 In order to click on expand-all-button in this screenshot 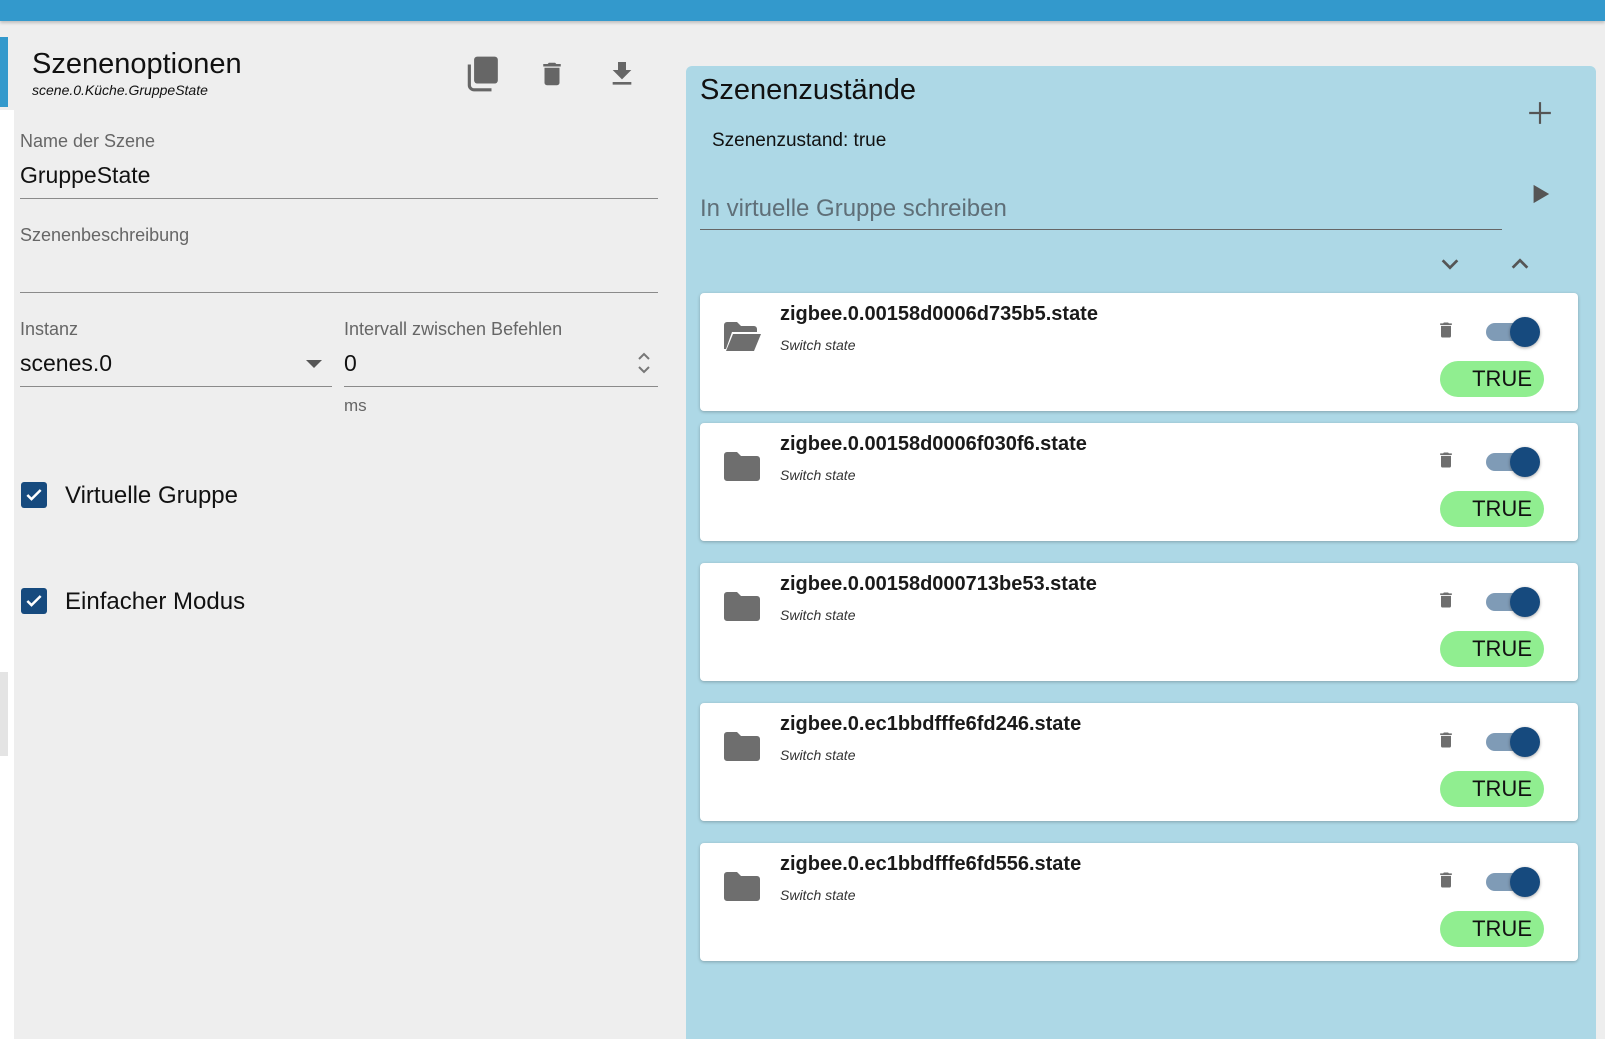, I will do `click(1520, 264)`.